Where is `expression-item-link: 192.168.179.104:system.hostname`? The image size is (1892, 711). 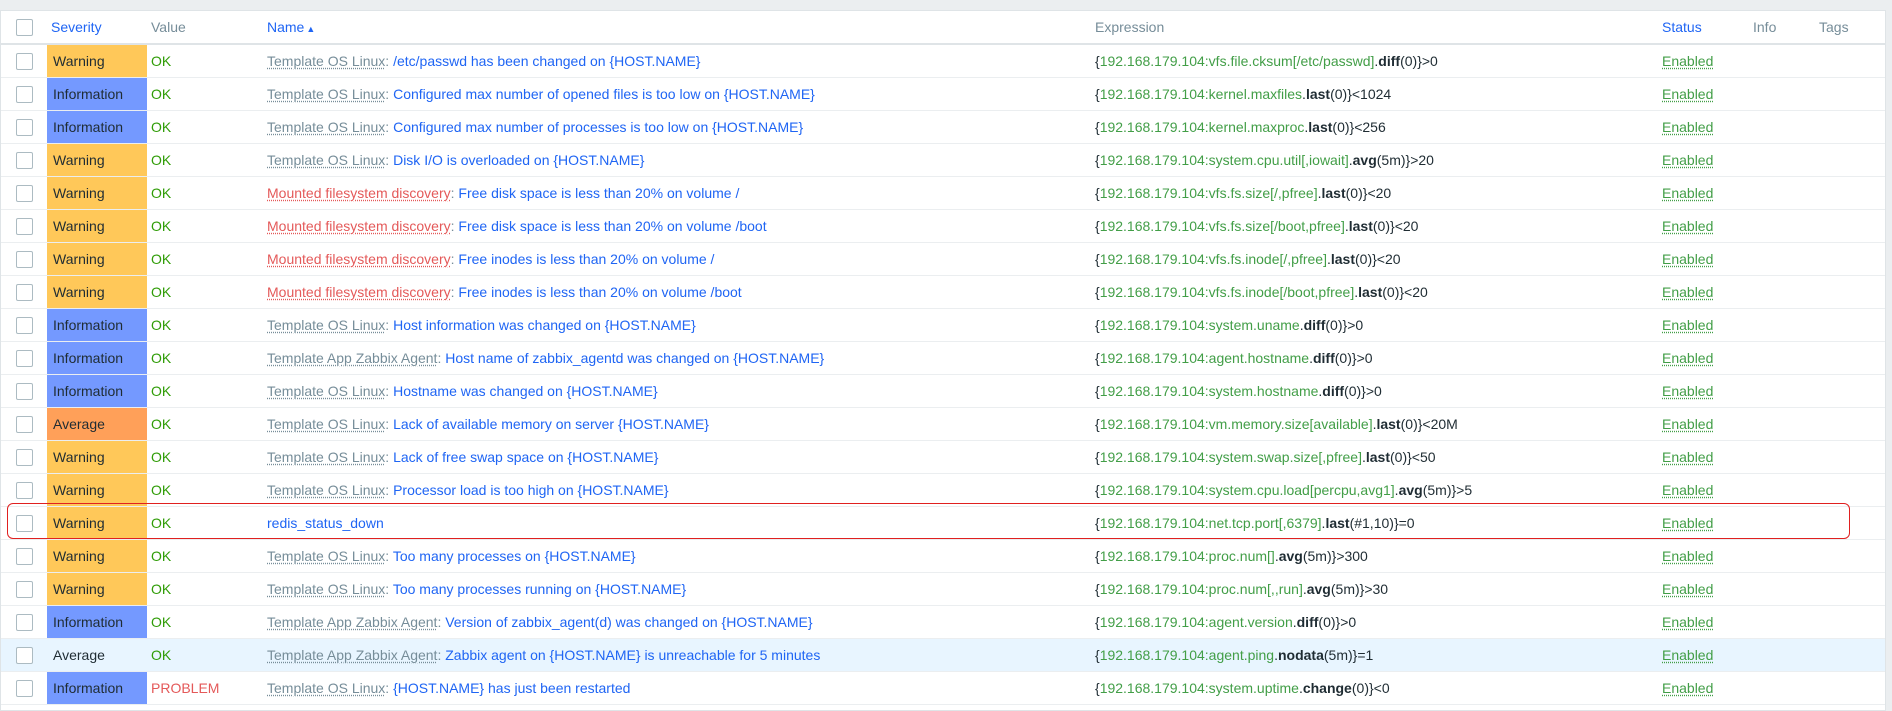 expression-item-link: 192.168.179.104:system.hostname is located at coordinates (1209, 391).